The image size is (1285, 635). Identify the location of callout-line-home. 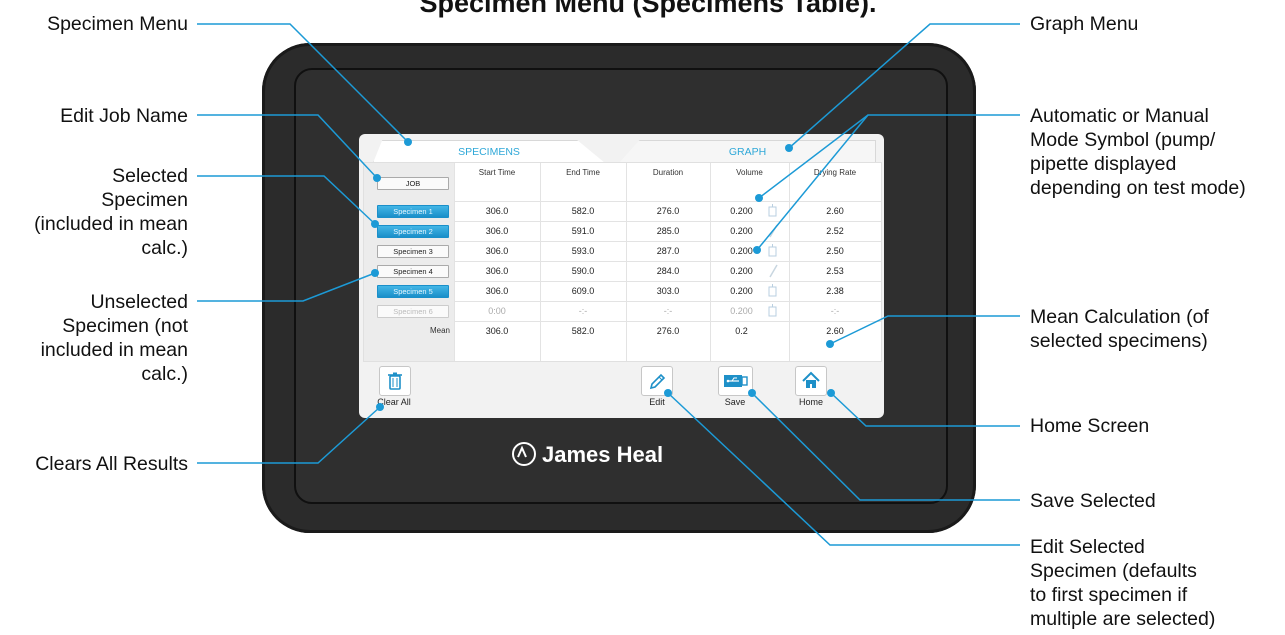
(925, 409).